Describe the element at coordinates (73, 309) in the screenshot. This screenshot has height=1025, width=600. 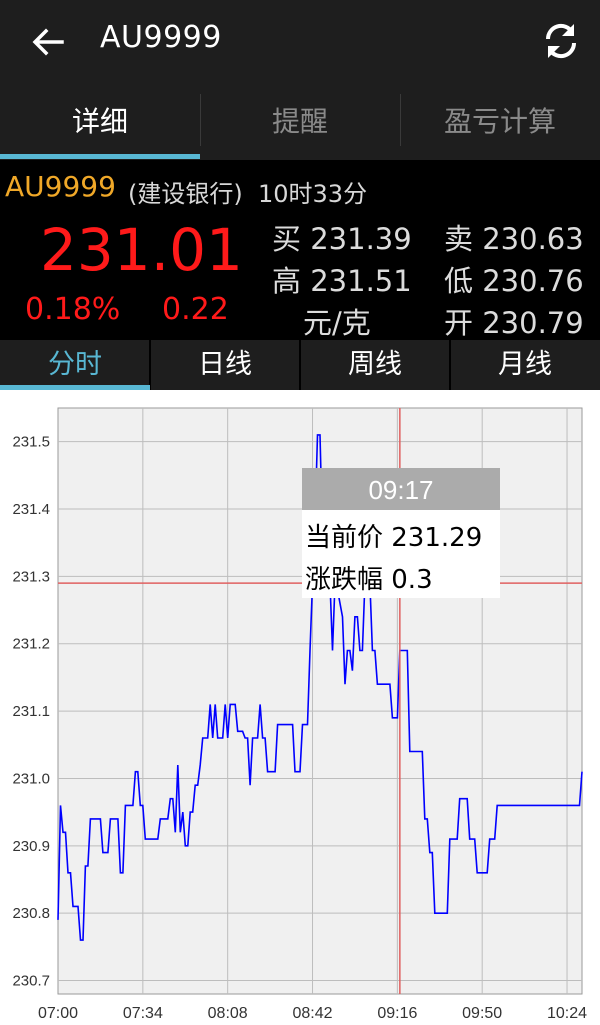
I see `change-percent: 0.18%` at that location.